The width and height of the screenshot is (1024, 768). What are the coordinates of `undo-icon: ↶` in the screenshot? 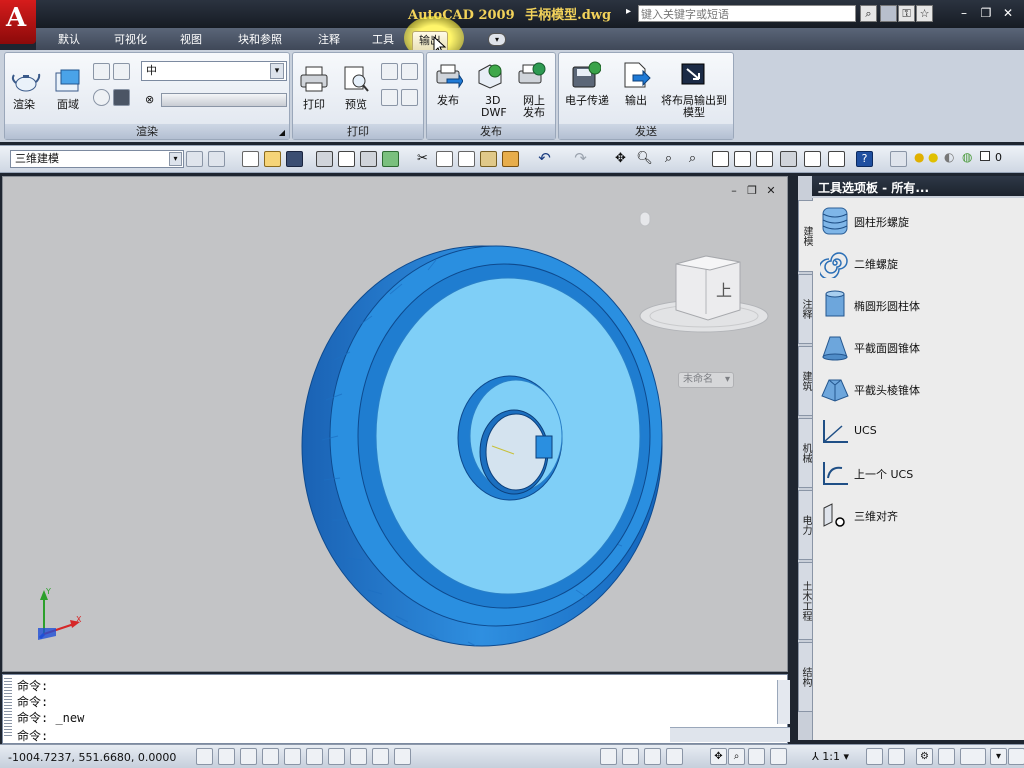 It's located at (544, 159).